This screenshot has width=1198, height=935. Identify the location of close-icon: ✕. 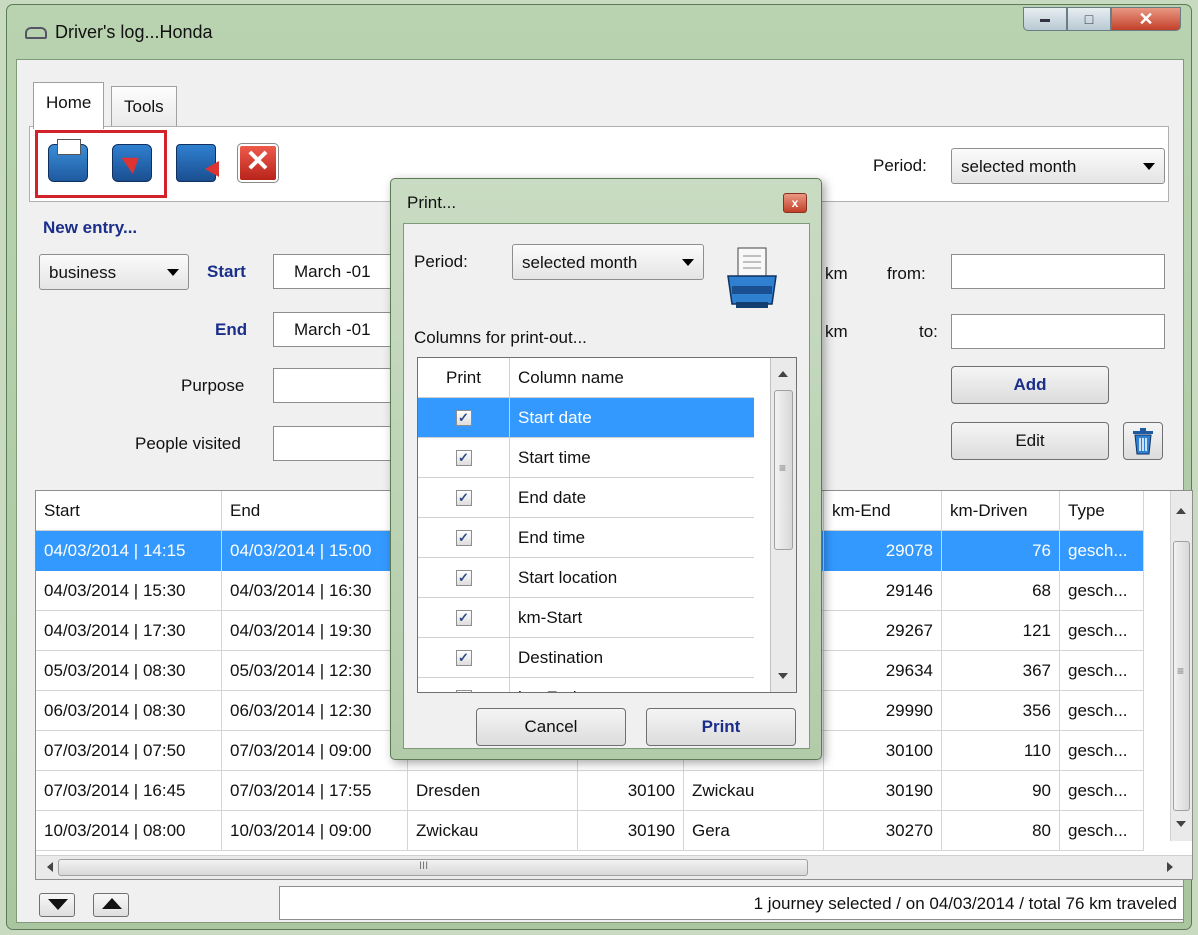
(258, 163).